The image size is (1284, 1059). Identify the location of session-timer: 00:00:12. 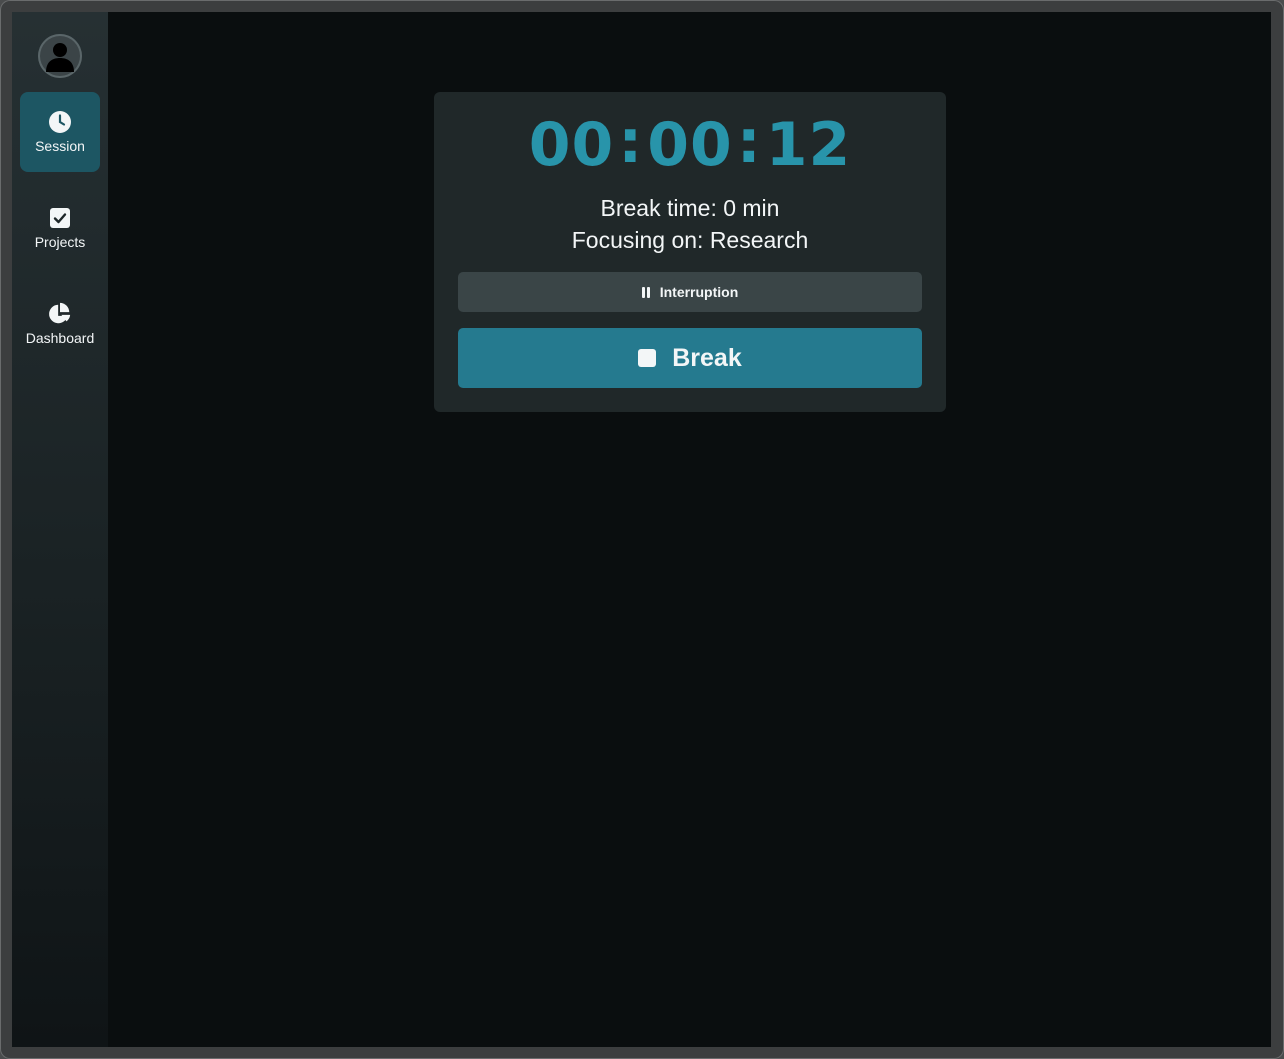
(690, 143).